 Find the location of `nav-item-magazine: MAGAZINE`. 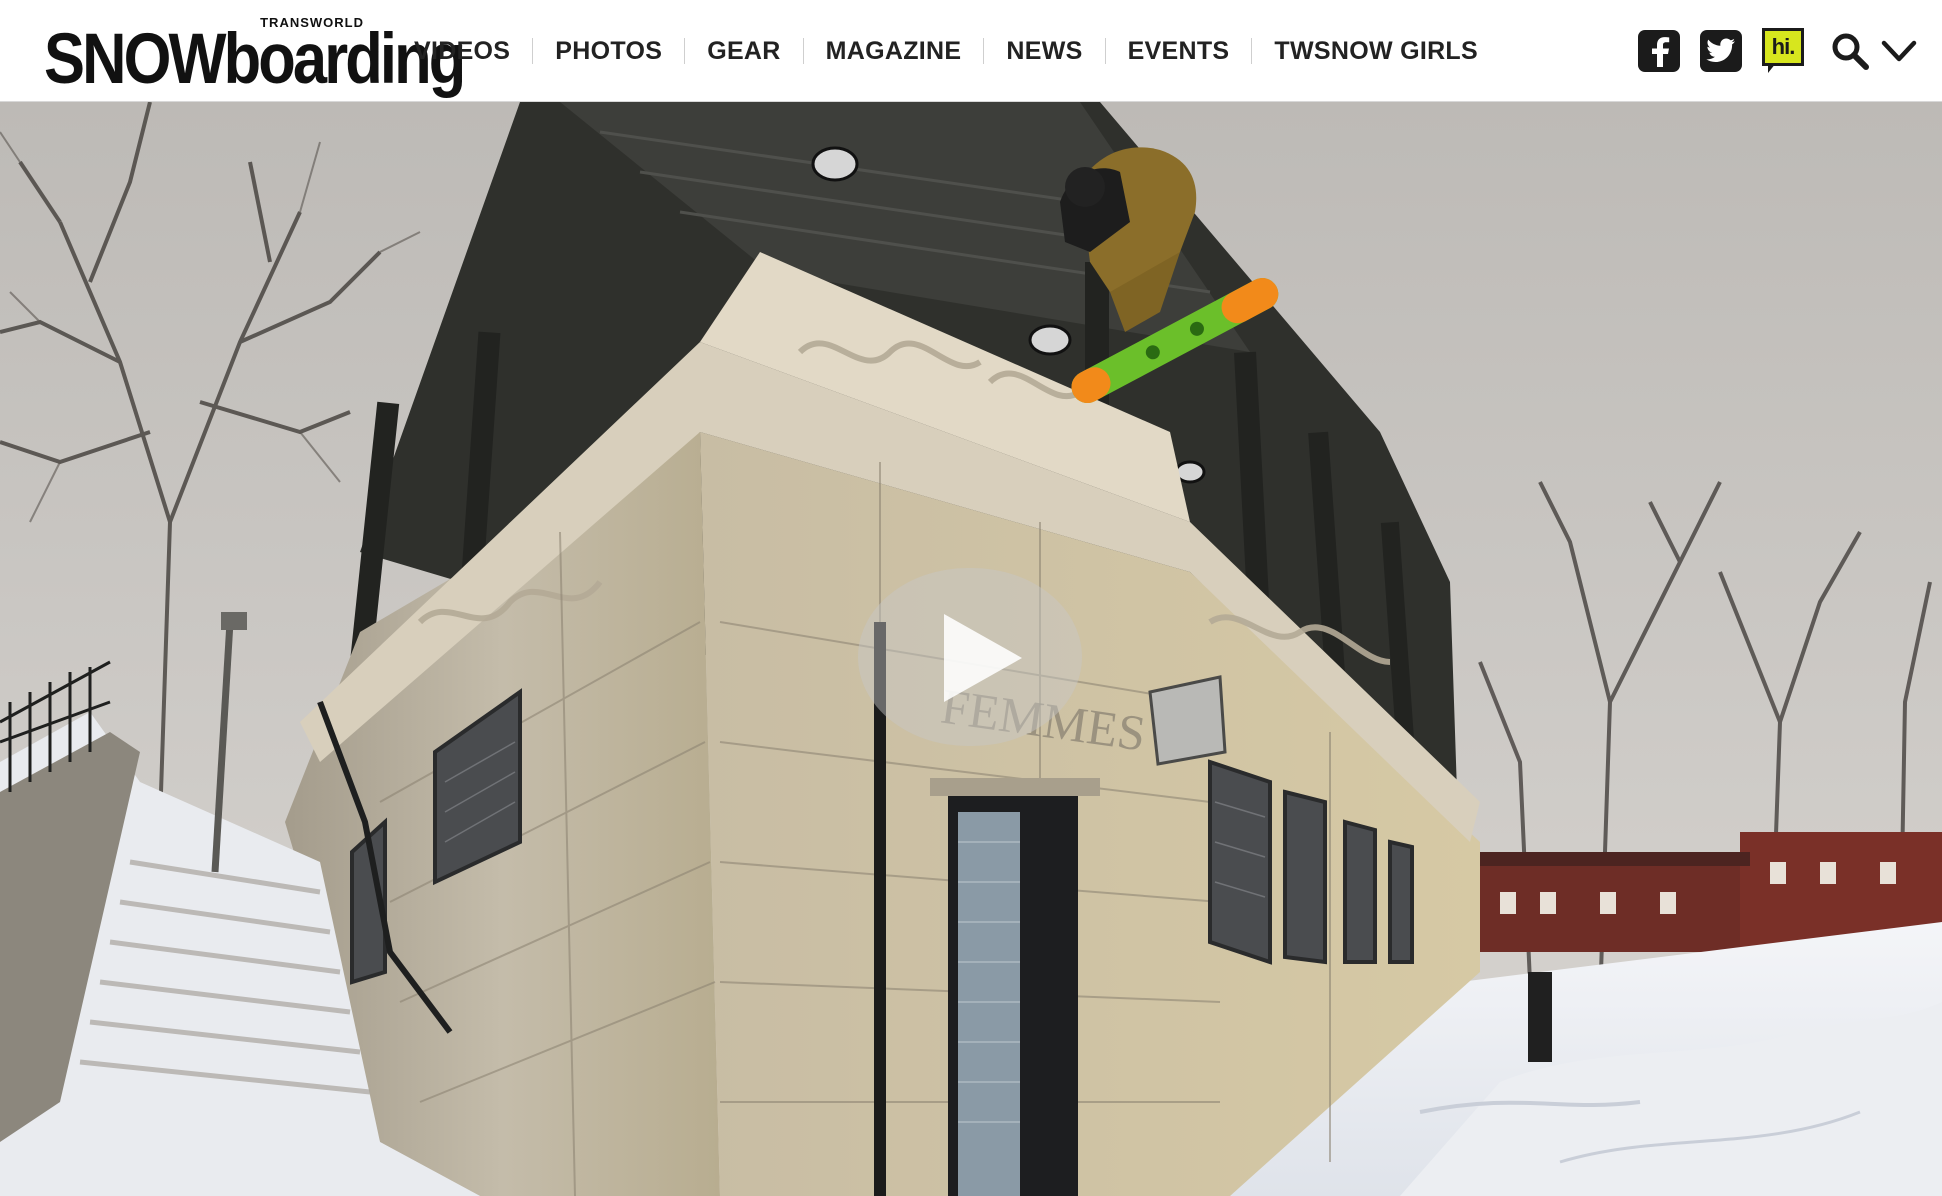

nav-item-magazine: MAGAZINE is located at coordinates (894, 51).